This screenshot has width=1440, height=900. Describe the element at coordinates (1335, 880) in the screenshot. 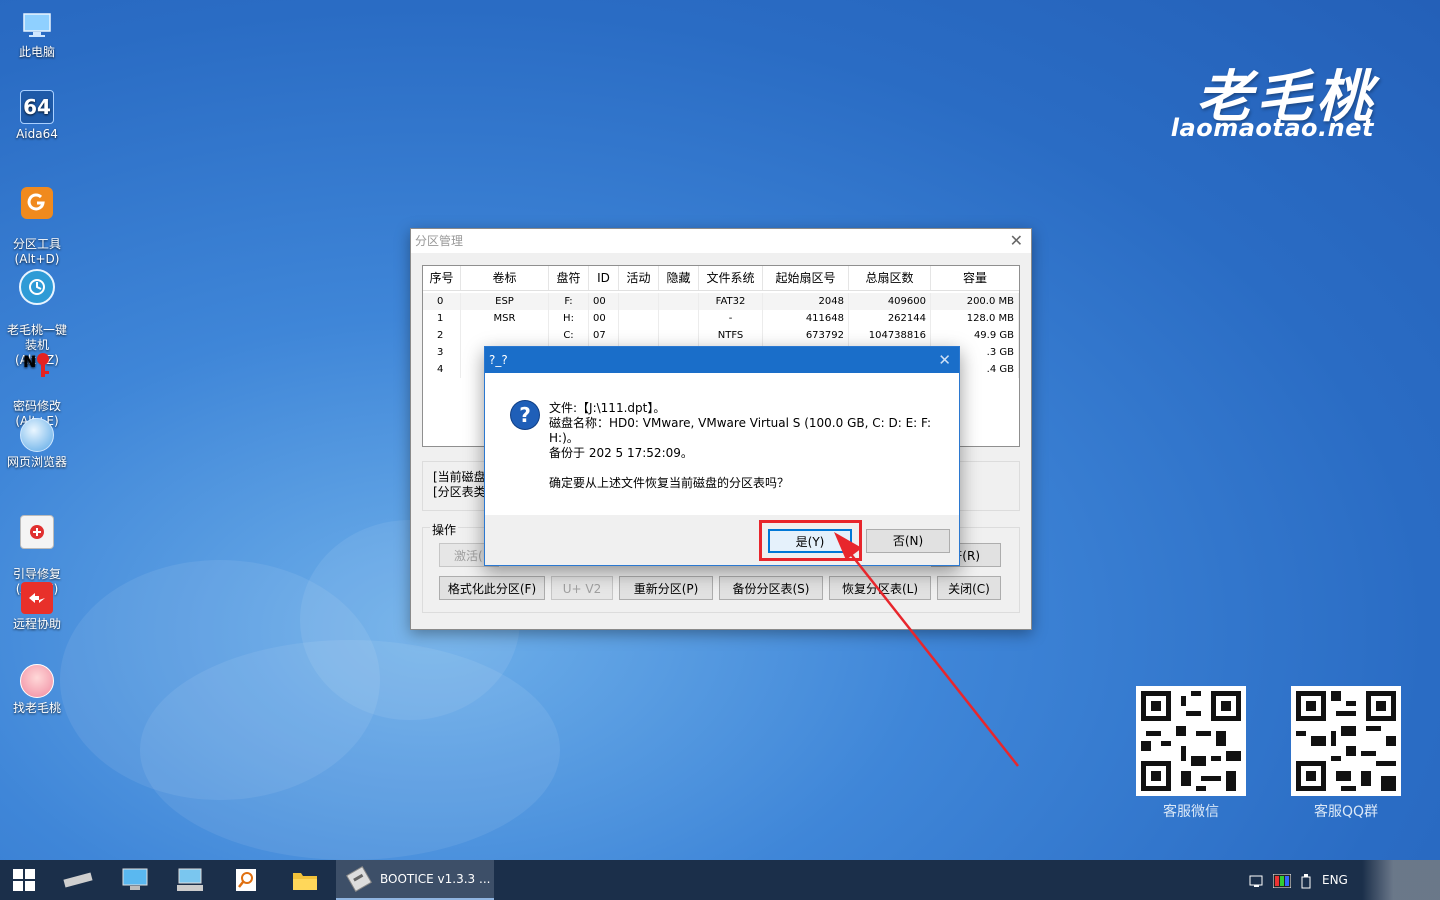

I see `input-language: ENG` at that location.